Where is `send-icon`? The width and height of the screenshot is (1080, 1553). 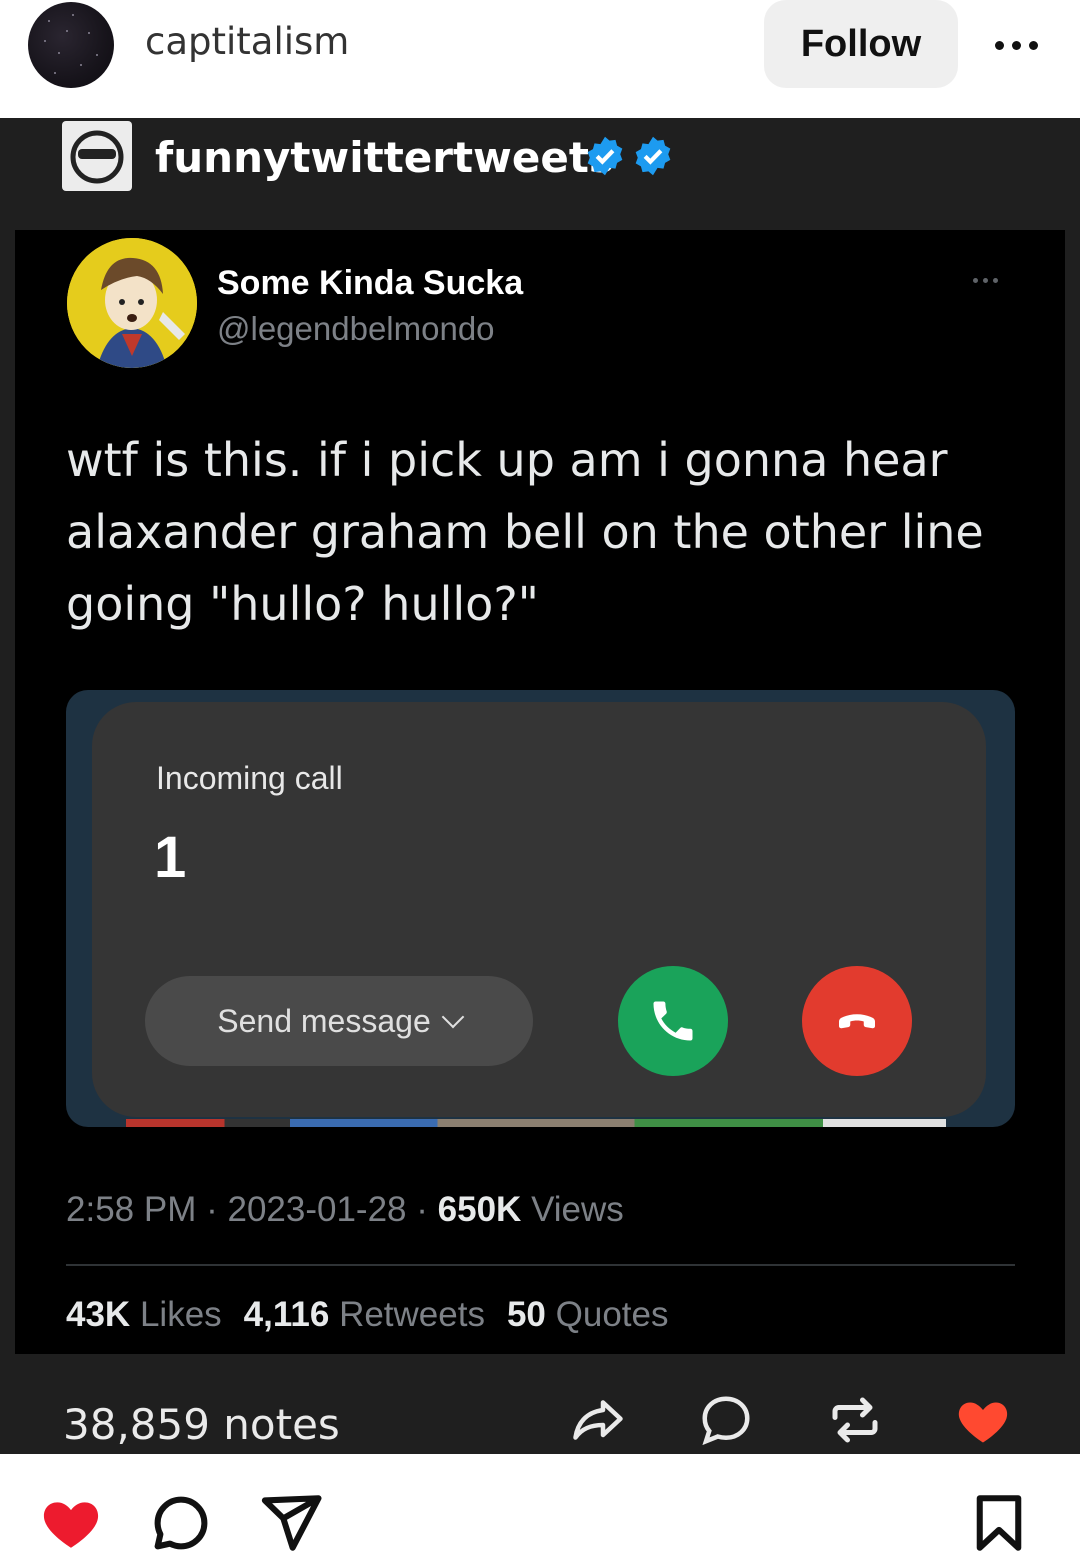 send-icon is located at coordinates (291, 1521).